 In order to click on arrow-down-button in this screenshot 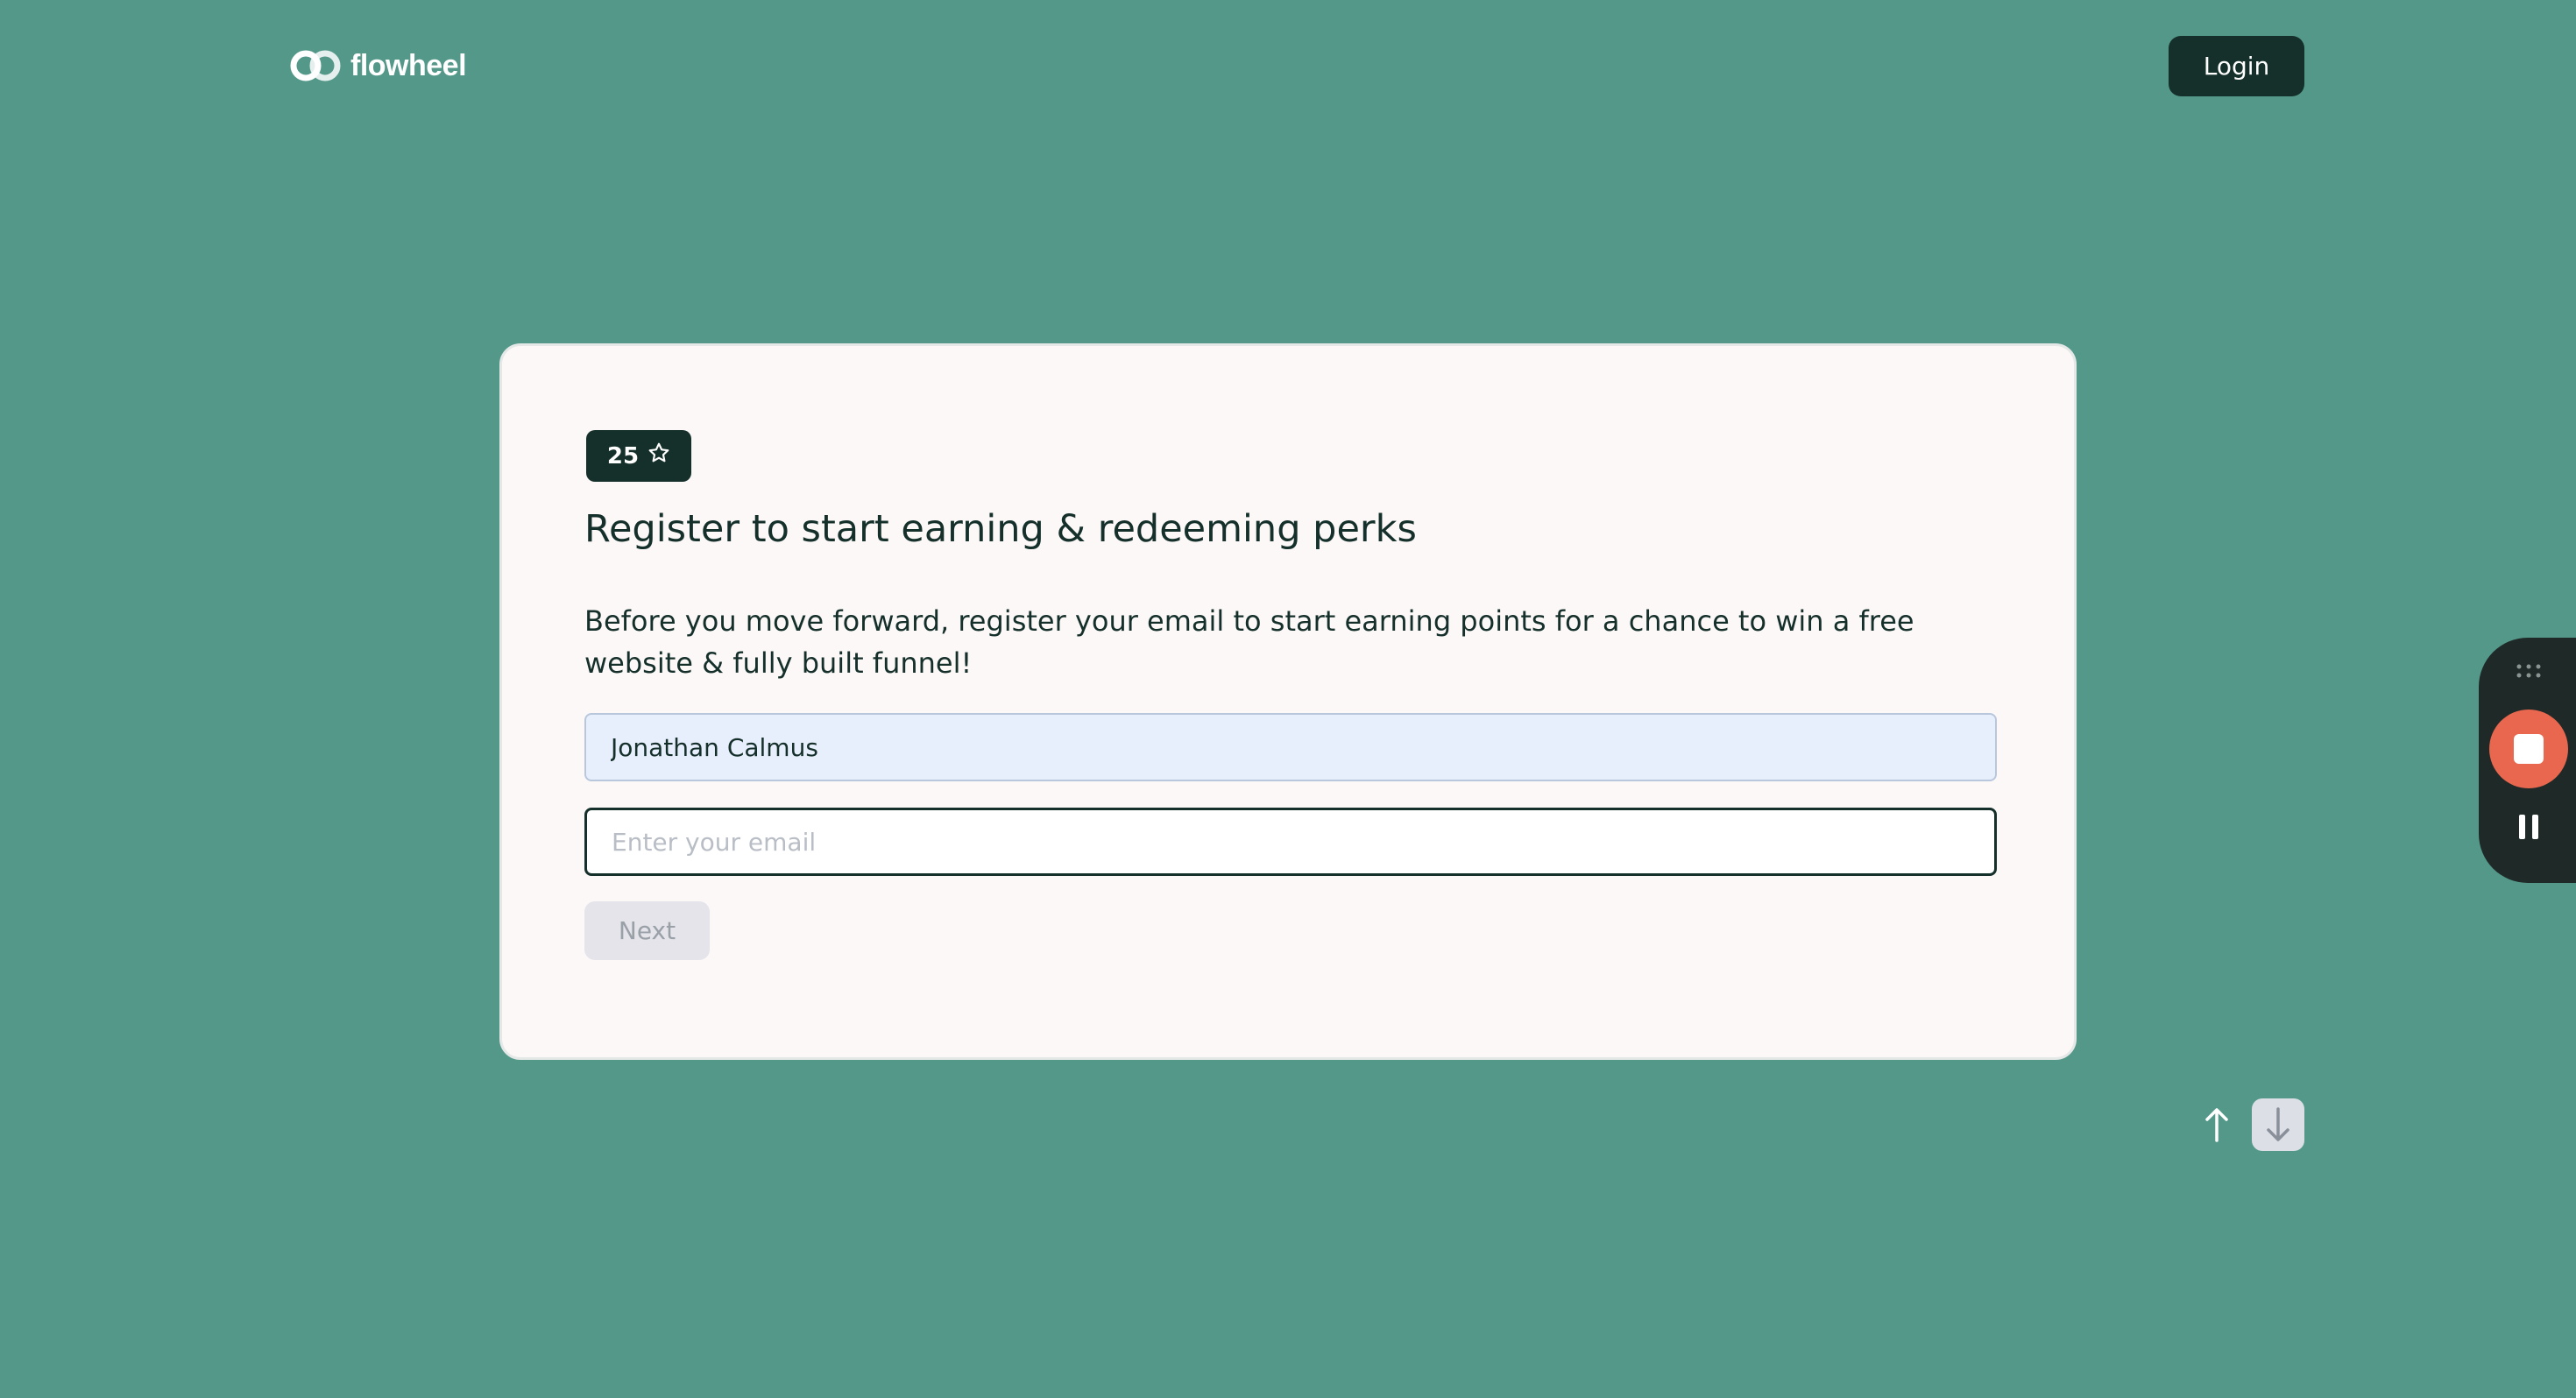, I will do `click(2278, 1124)`.